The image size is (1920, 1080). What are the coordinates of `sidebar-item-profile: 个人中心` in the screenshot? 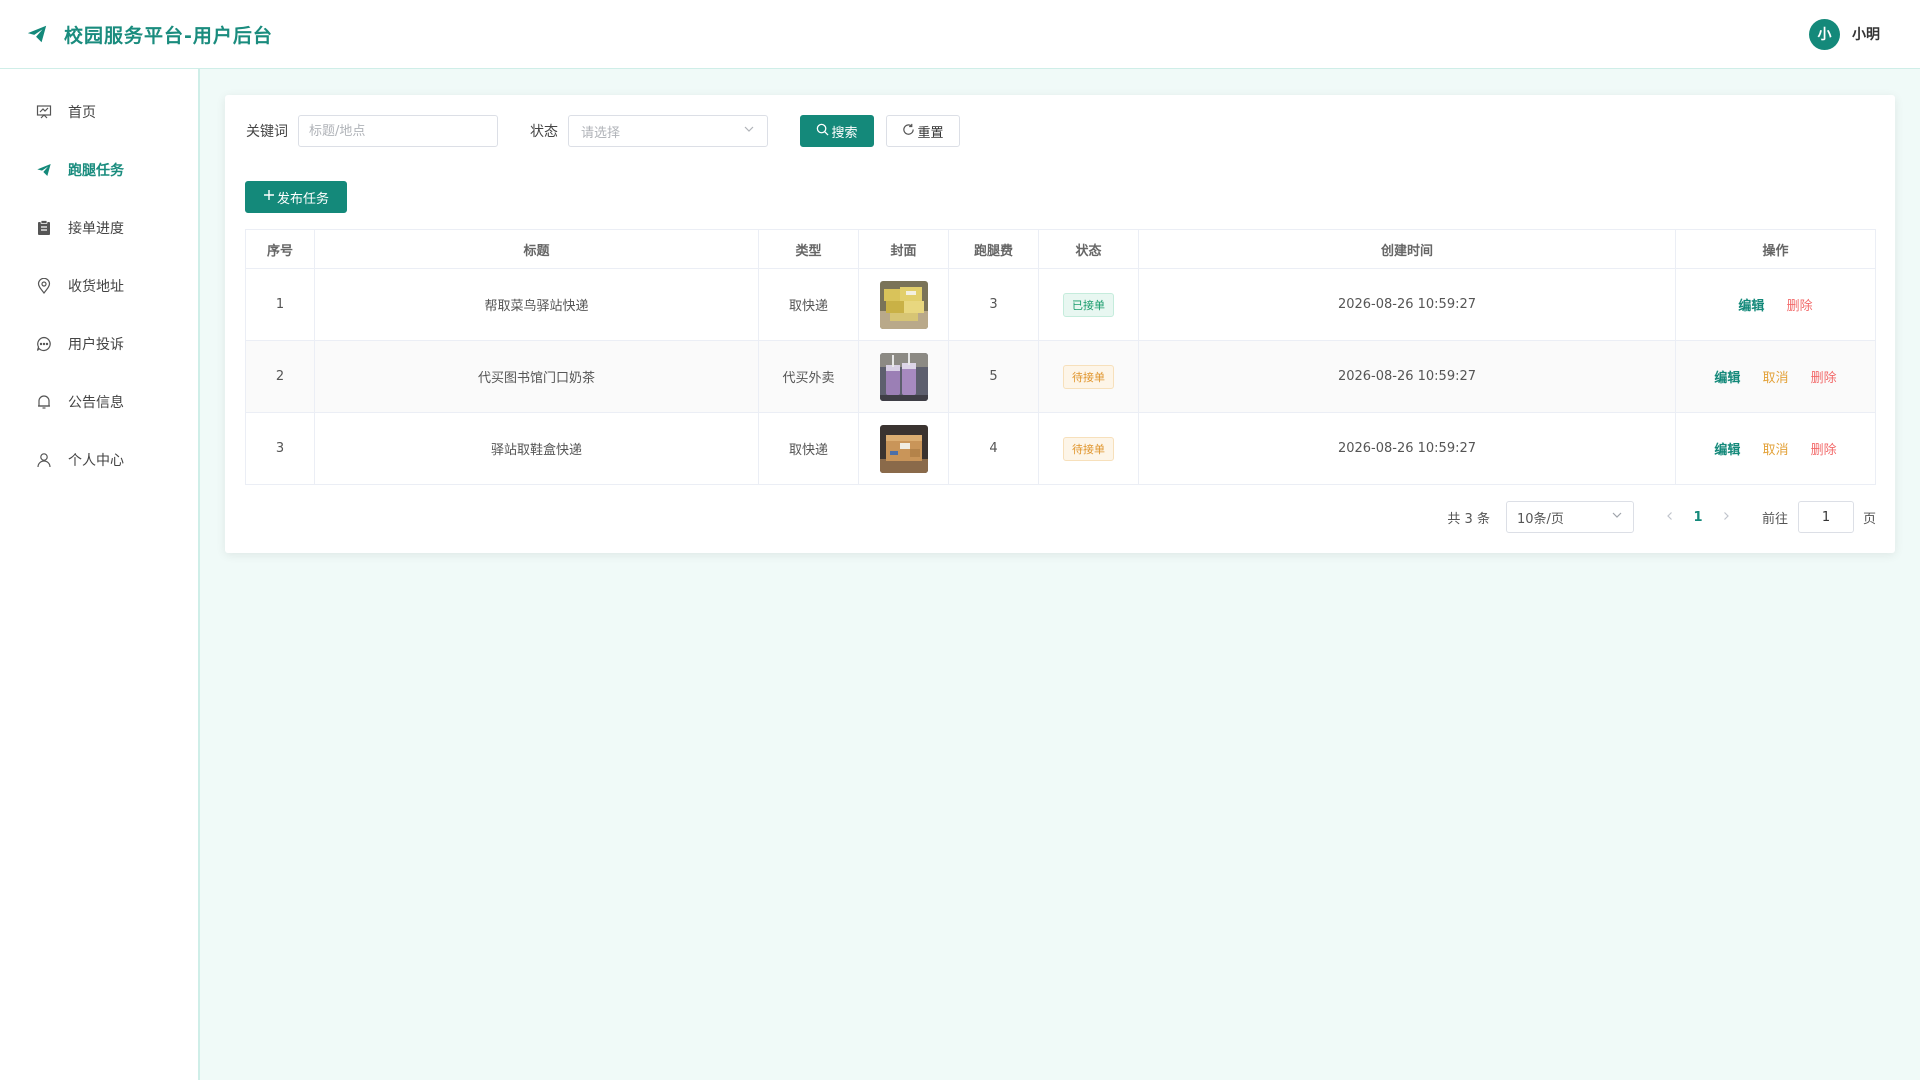 It's located at (99, 460).